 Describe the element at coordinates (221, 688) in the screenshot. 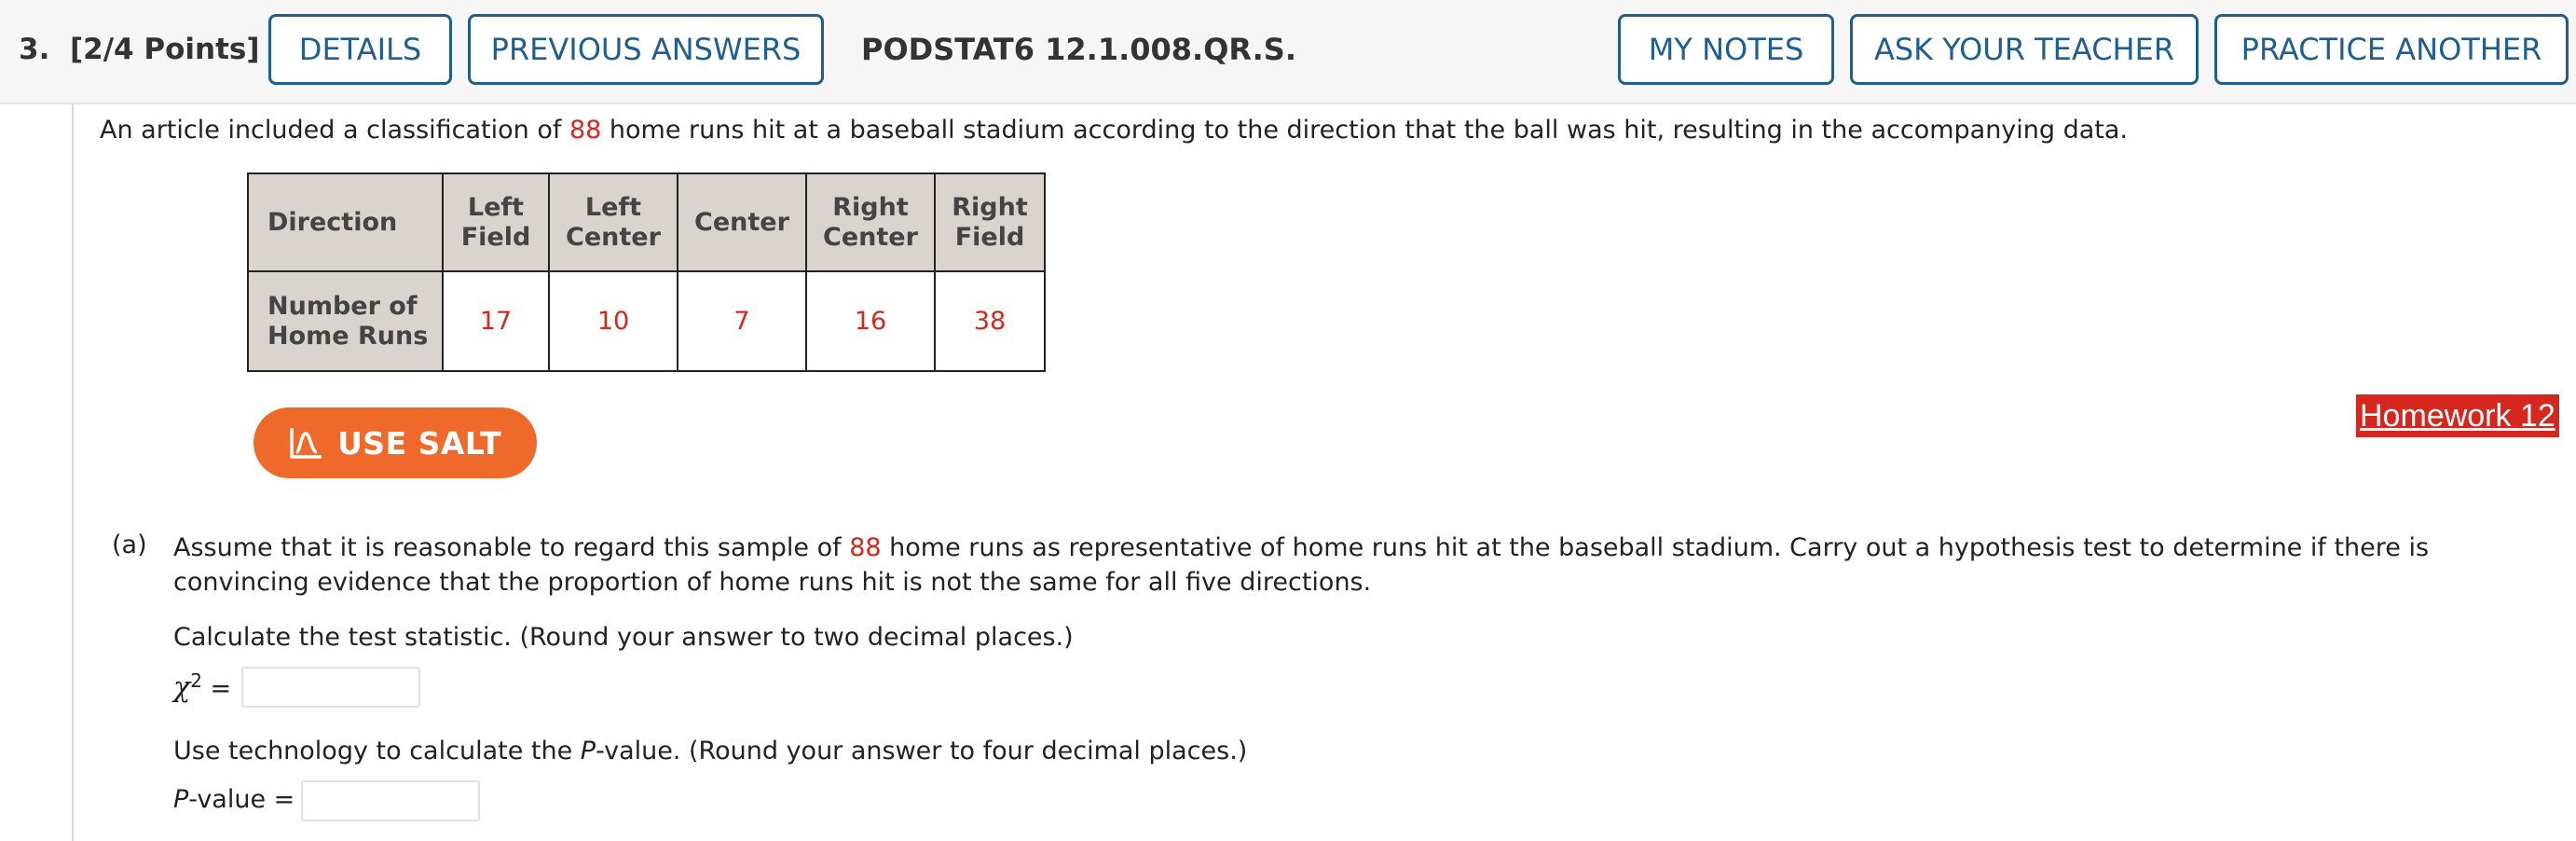

I see `chi-equals: =` at that location.